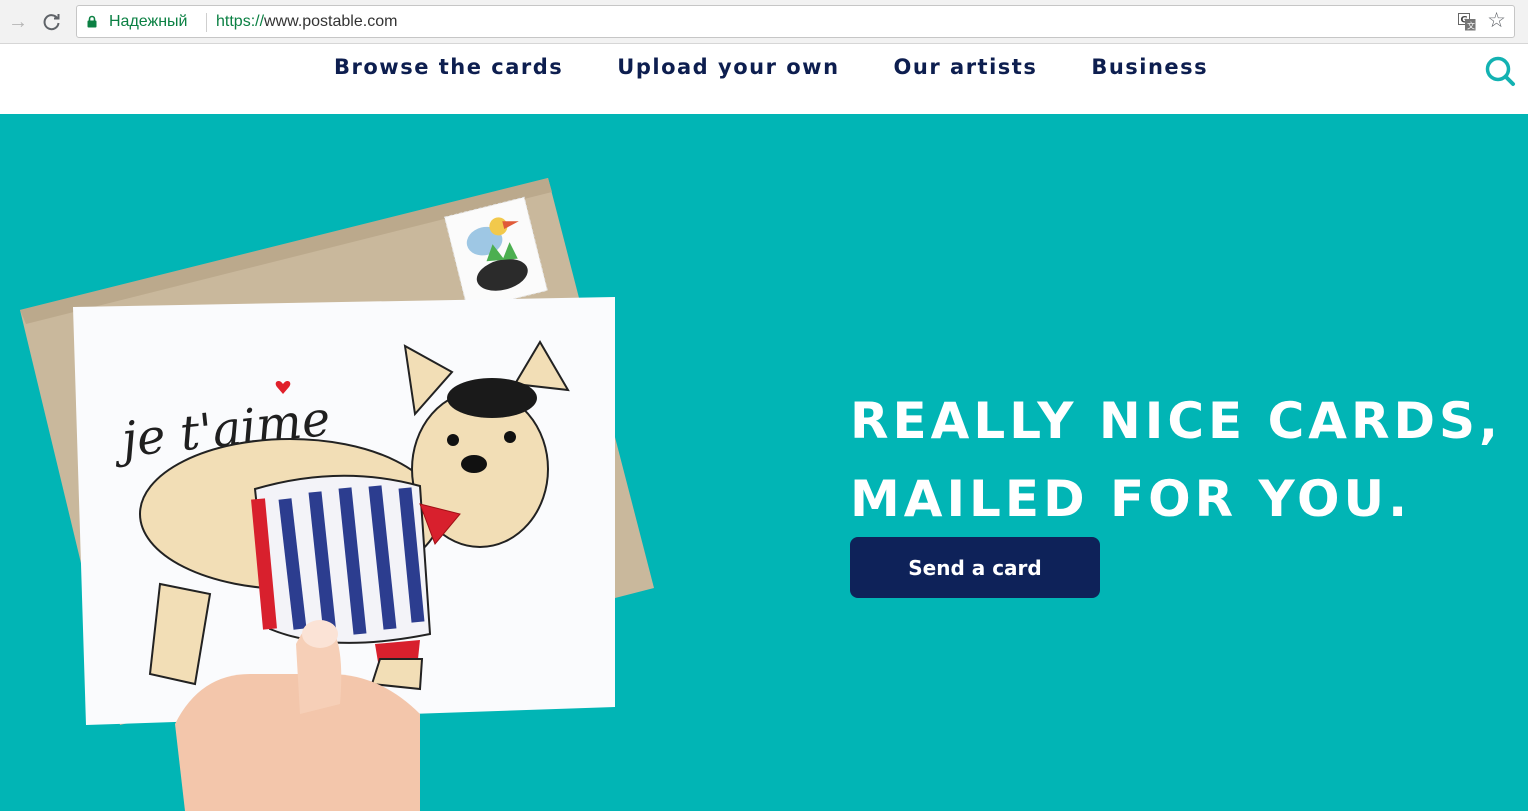  What do you see at coordinates (240, 21) in the screenshot?
I see `url-scheme: https://` at bounding box center [240, 21].